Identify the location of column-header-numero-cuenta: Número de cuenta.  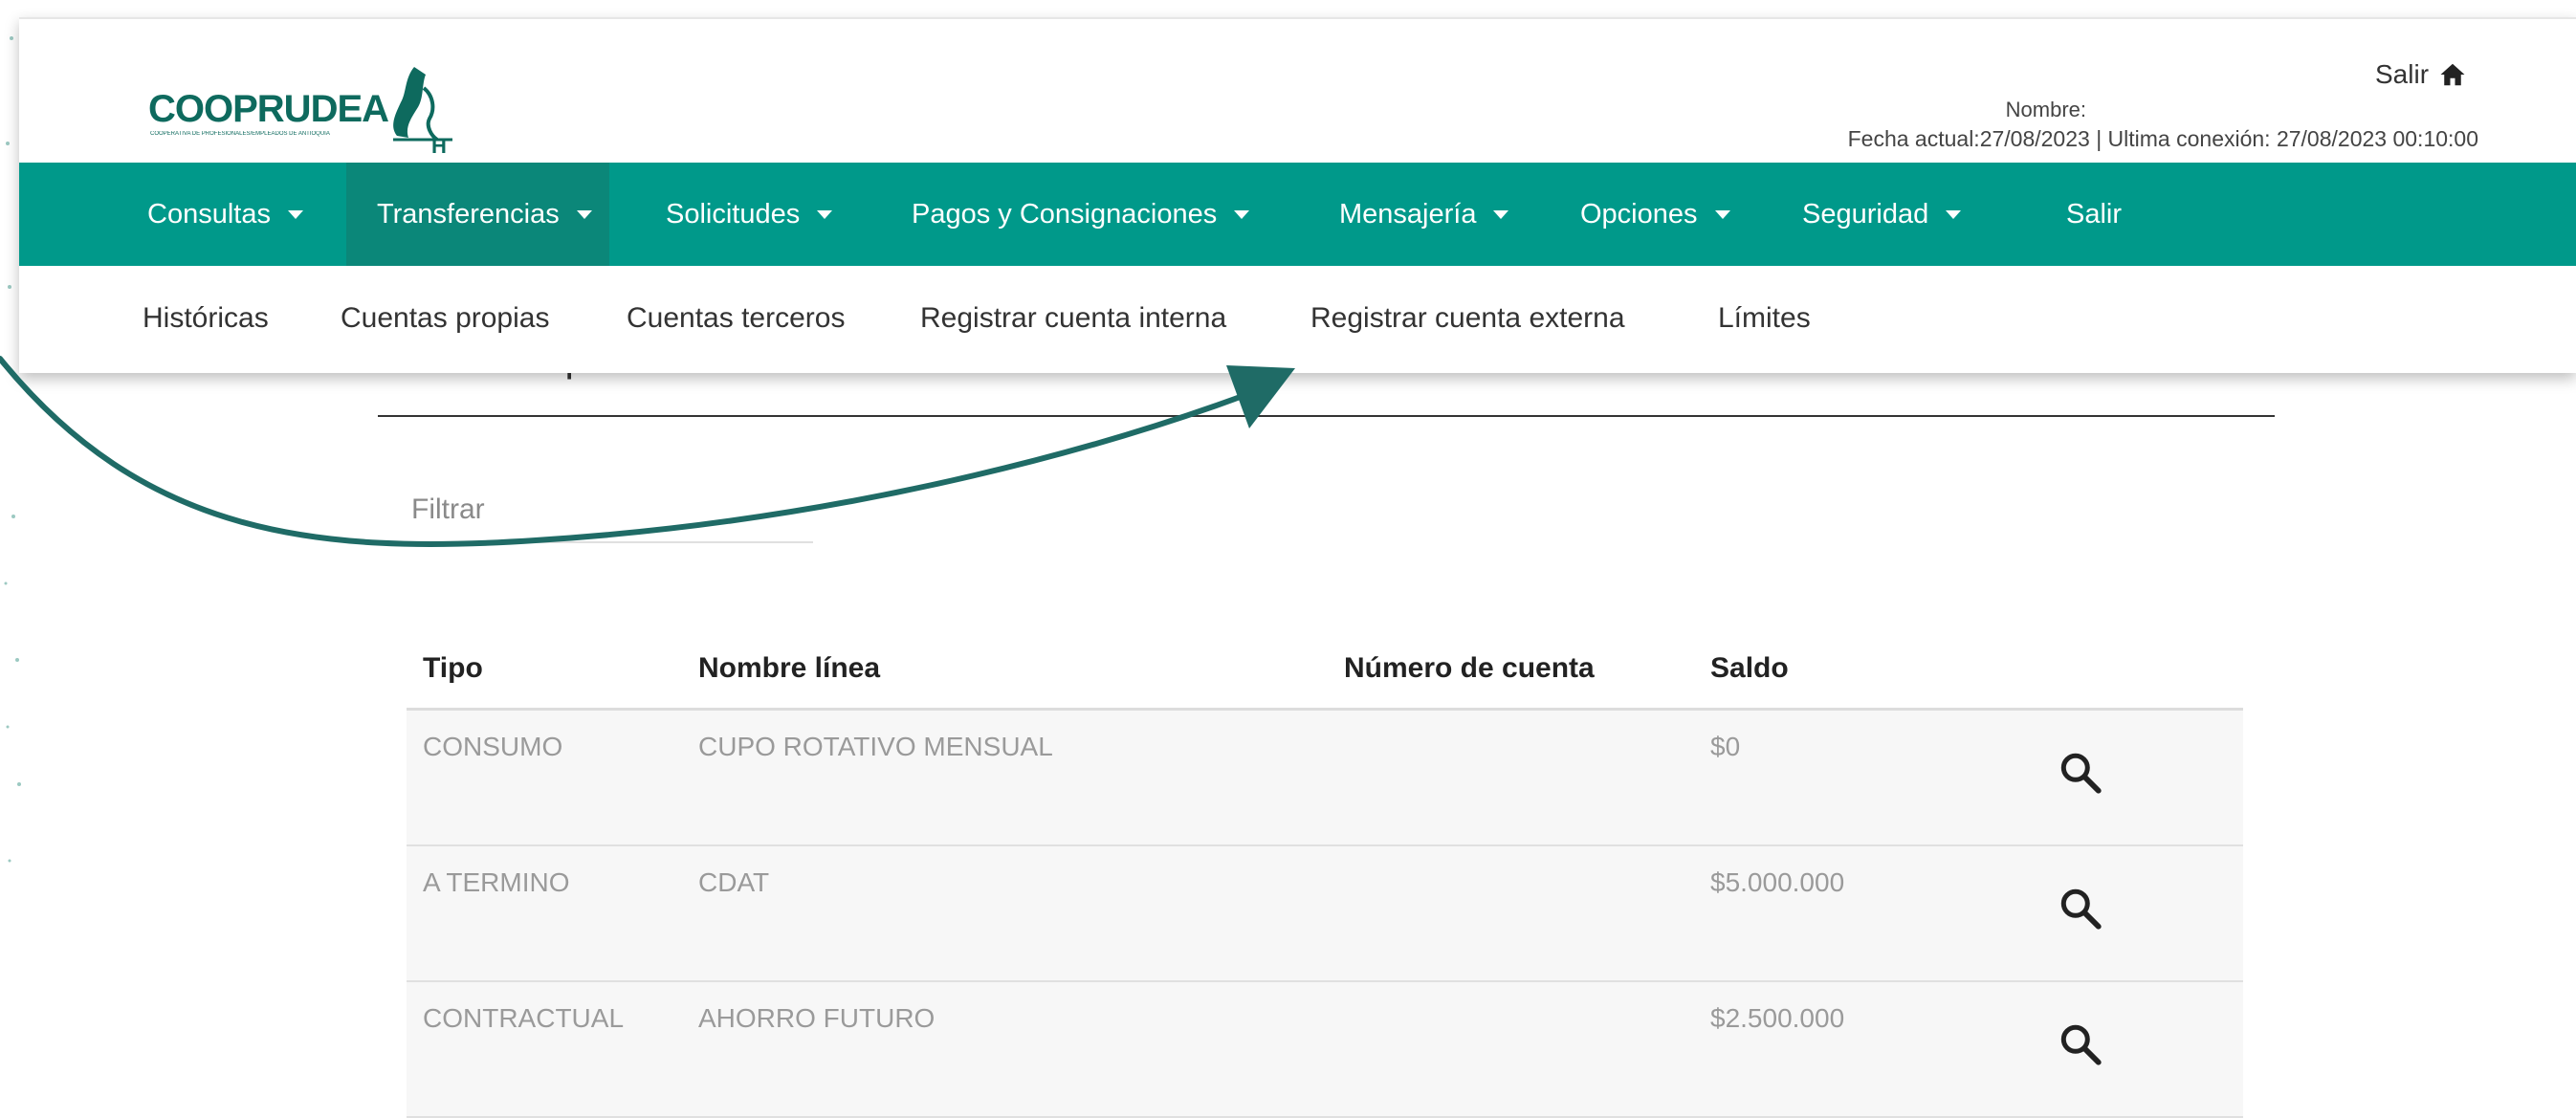
(1469, 668).